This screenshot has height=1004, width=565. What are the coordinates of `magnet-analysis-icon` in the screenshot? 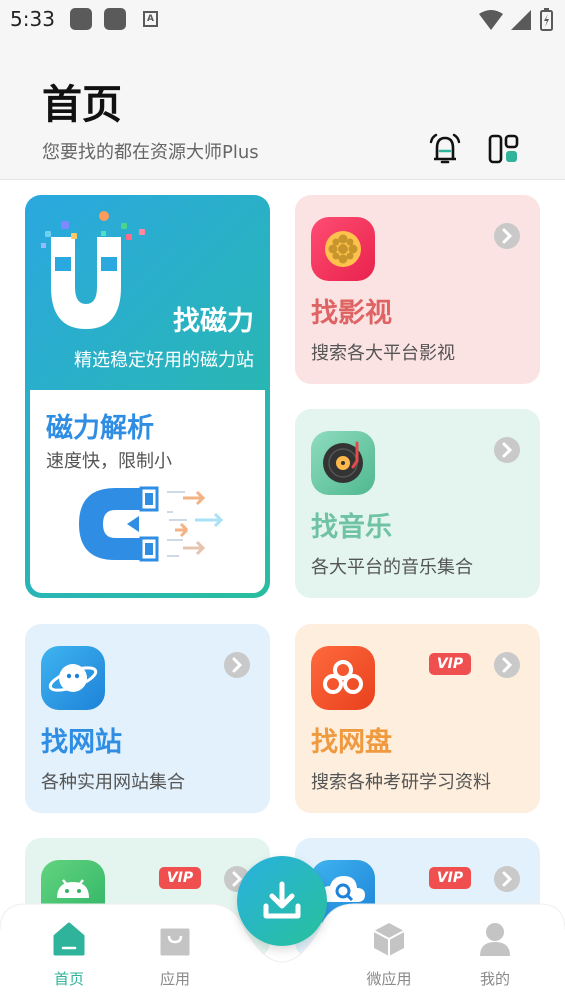 It's located at (151, 524).